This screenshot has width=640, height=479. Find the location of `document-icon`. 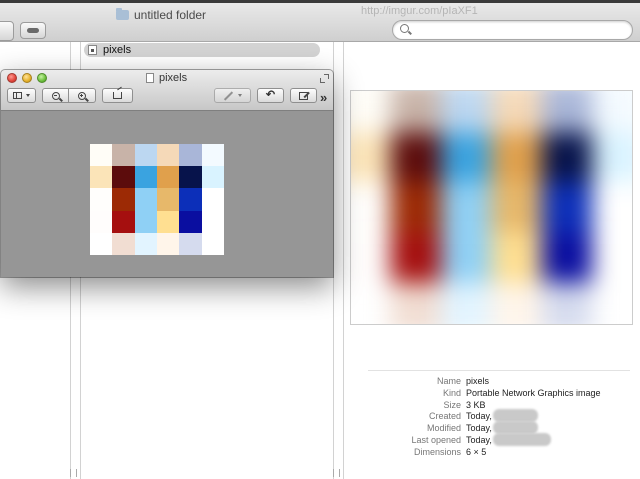

document-icon is located at coordinates (150, 78).